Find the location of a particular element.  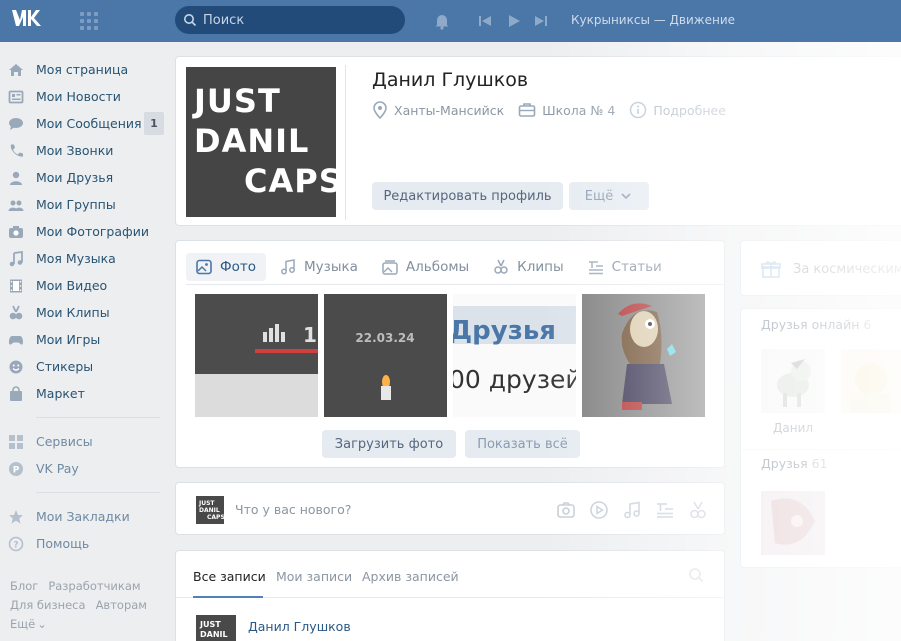

media-tabs: Фото Музыка Альбомы Клипы Статьи is located at coordinates (455, 267).